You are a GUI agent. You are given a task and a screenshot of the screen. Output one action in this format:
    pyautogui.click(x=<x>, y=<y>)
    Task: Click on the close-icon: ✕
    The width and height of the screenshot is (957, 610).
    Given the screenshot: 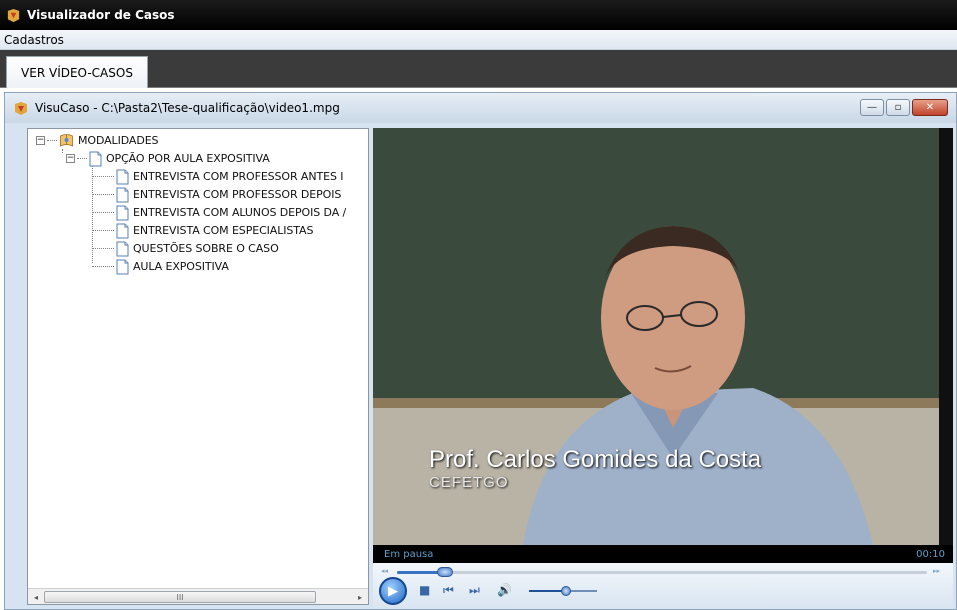 What is the action you would take?
    pyautogui.click(x=930, y=107)
    